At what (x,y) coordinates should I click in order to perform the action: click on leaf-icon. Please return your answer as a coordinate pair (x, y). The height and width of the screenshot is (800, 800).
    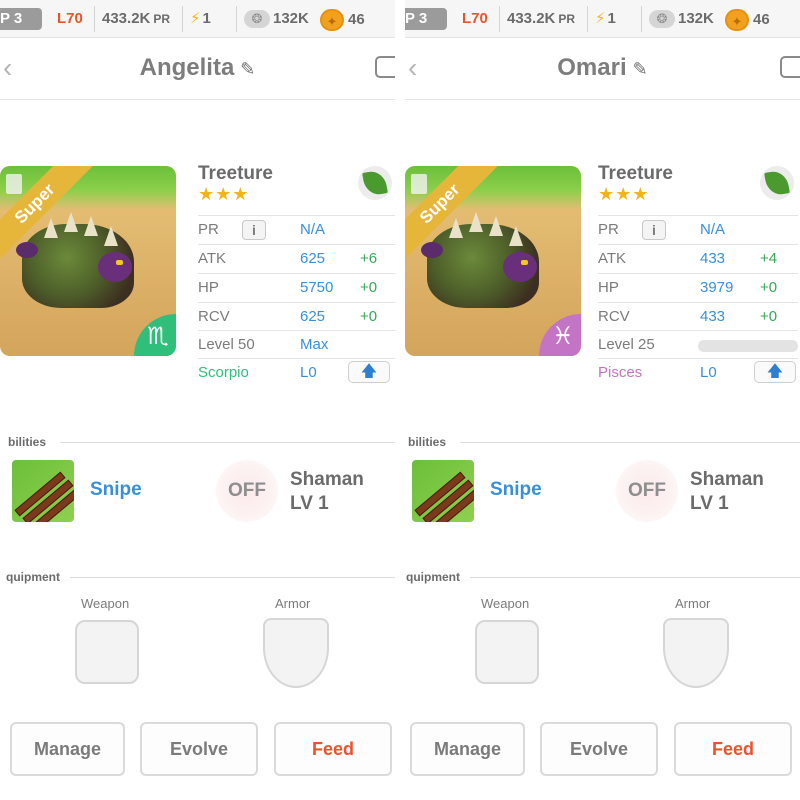
    Looking at the image, I should click on (375, 183).